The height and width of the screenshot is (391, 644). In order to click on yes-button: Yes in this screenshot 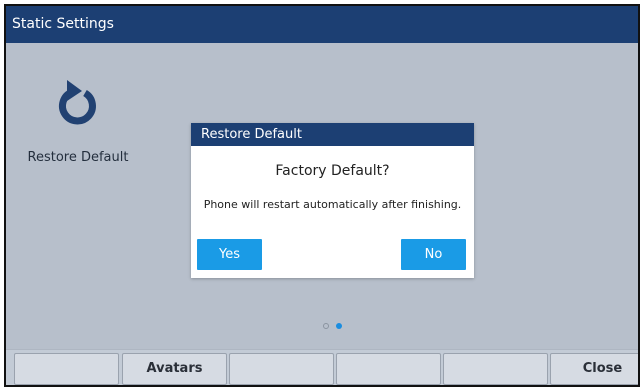, I will do `click(229, 254)`.